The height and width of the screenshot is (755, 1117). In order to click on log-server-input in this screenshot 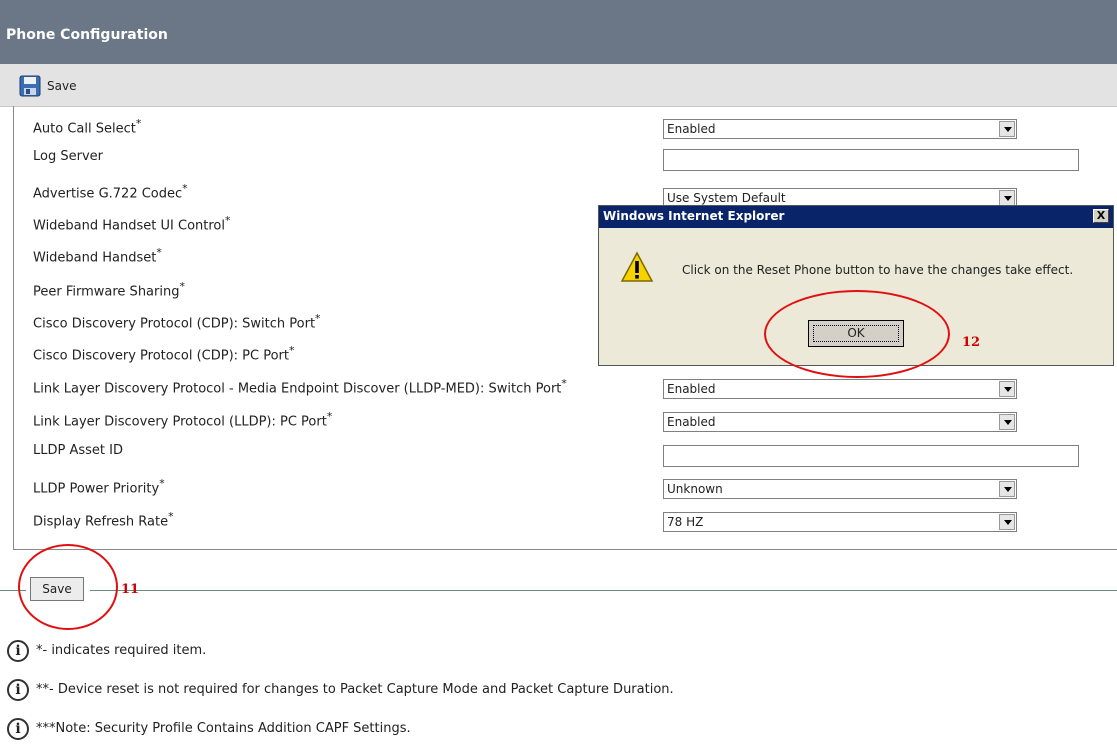, I will do `click(871, 160)`.